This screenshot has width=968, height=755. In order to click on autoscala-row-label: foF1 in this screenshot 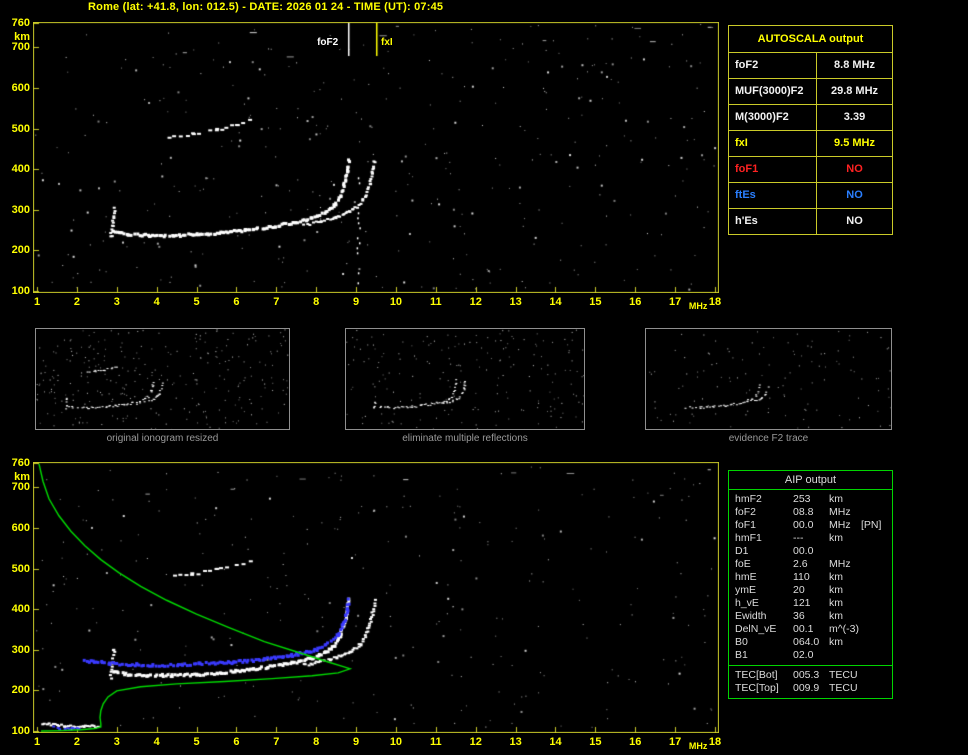, I will do `click(773, 169)`.